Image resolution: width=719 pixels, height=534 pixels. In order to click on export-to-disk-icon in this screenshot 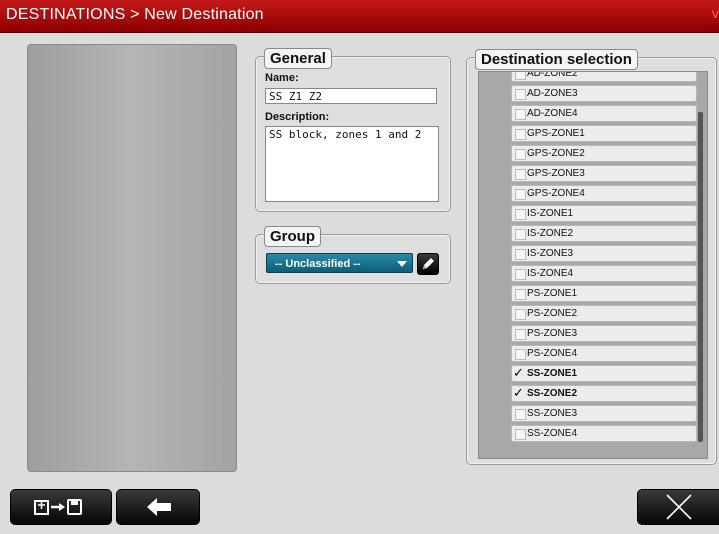, I will do `click(58, 507)`.